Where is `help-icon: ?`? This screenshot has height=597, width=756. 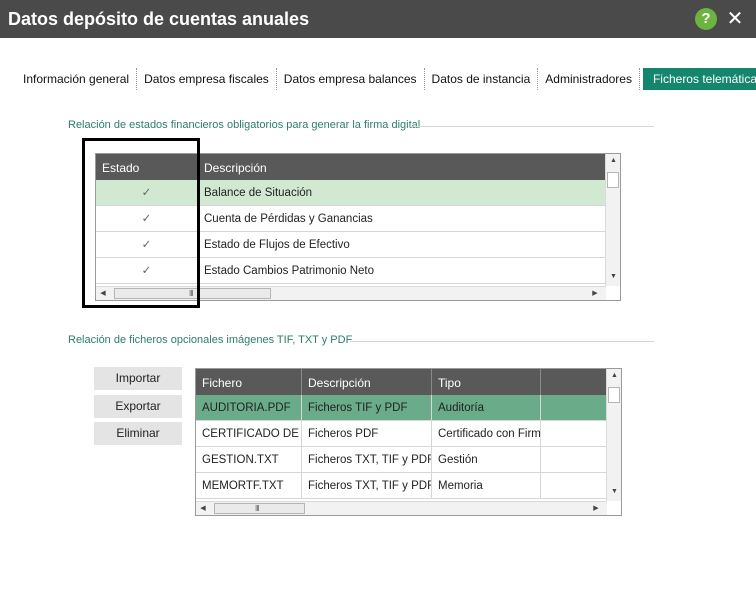 help-icon: ? is located at coordinates (706, 19).